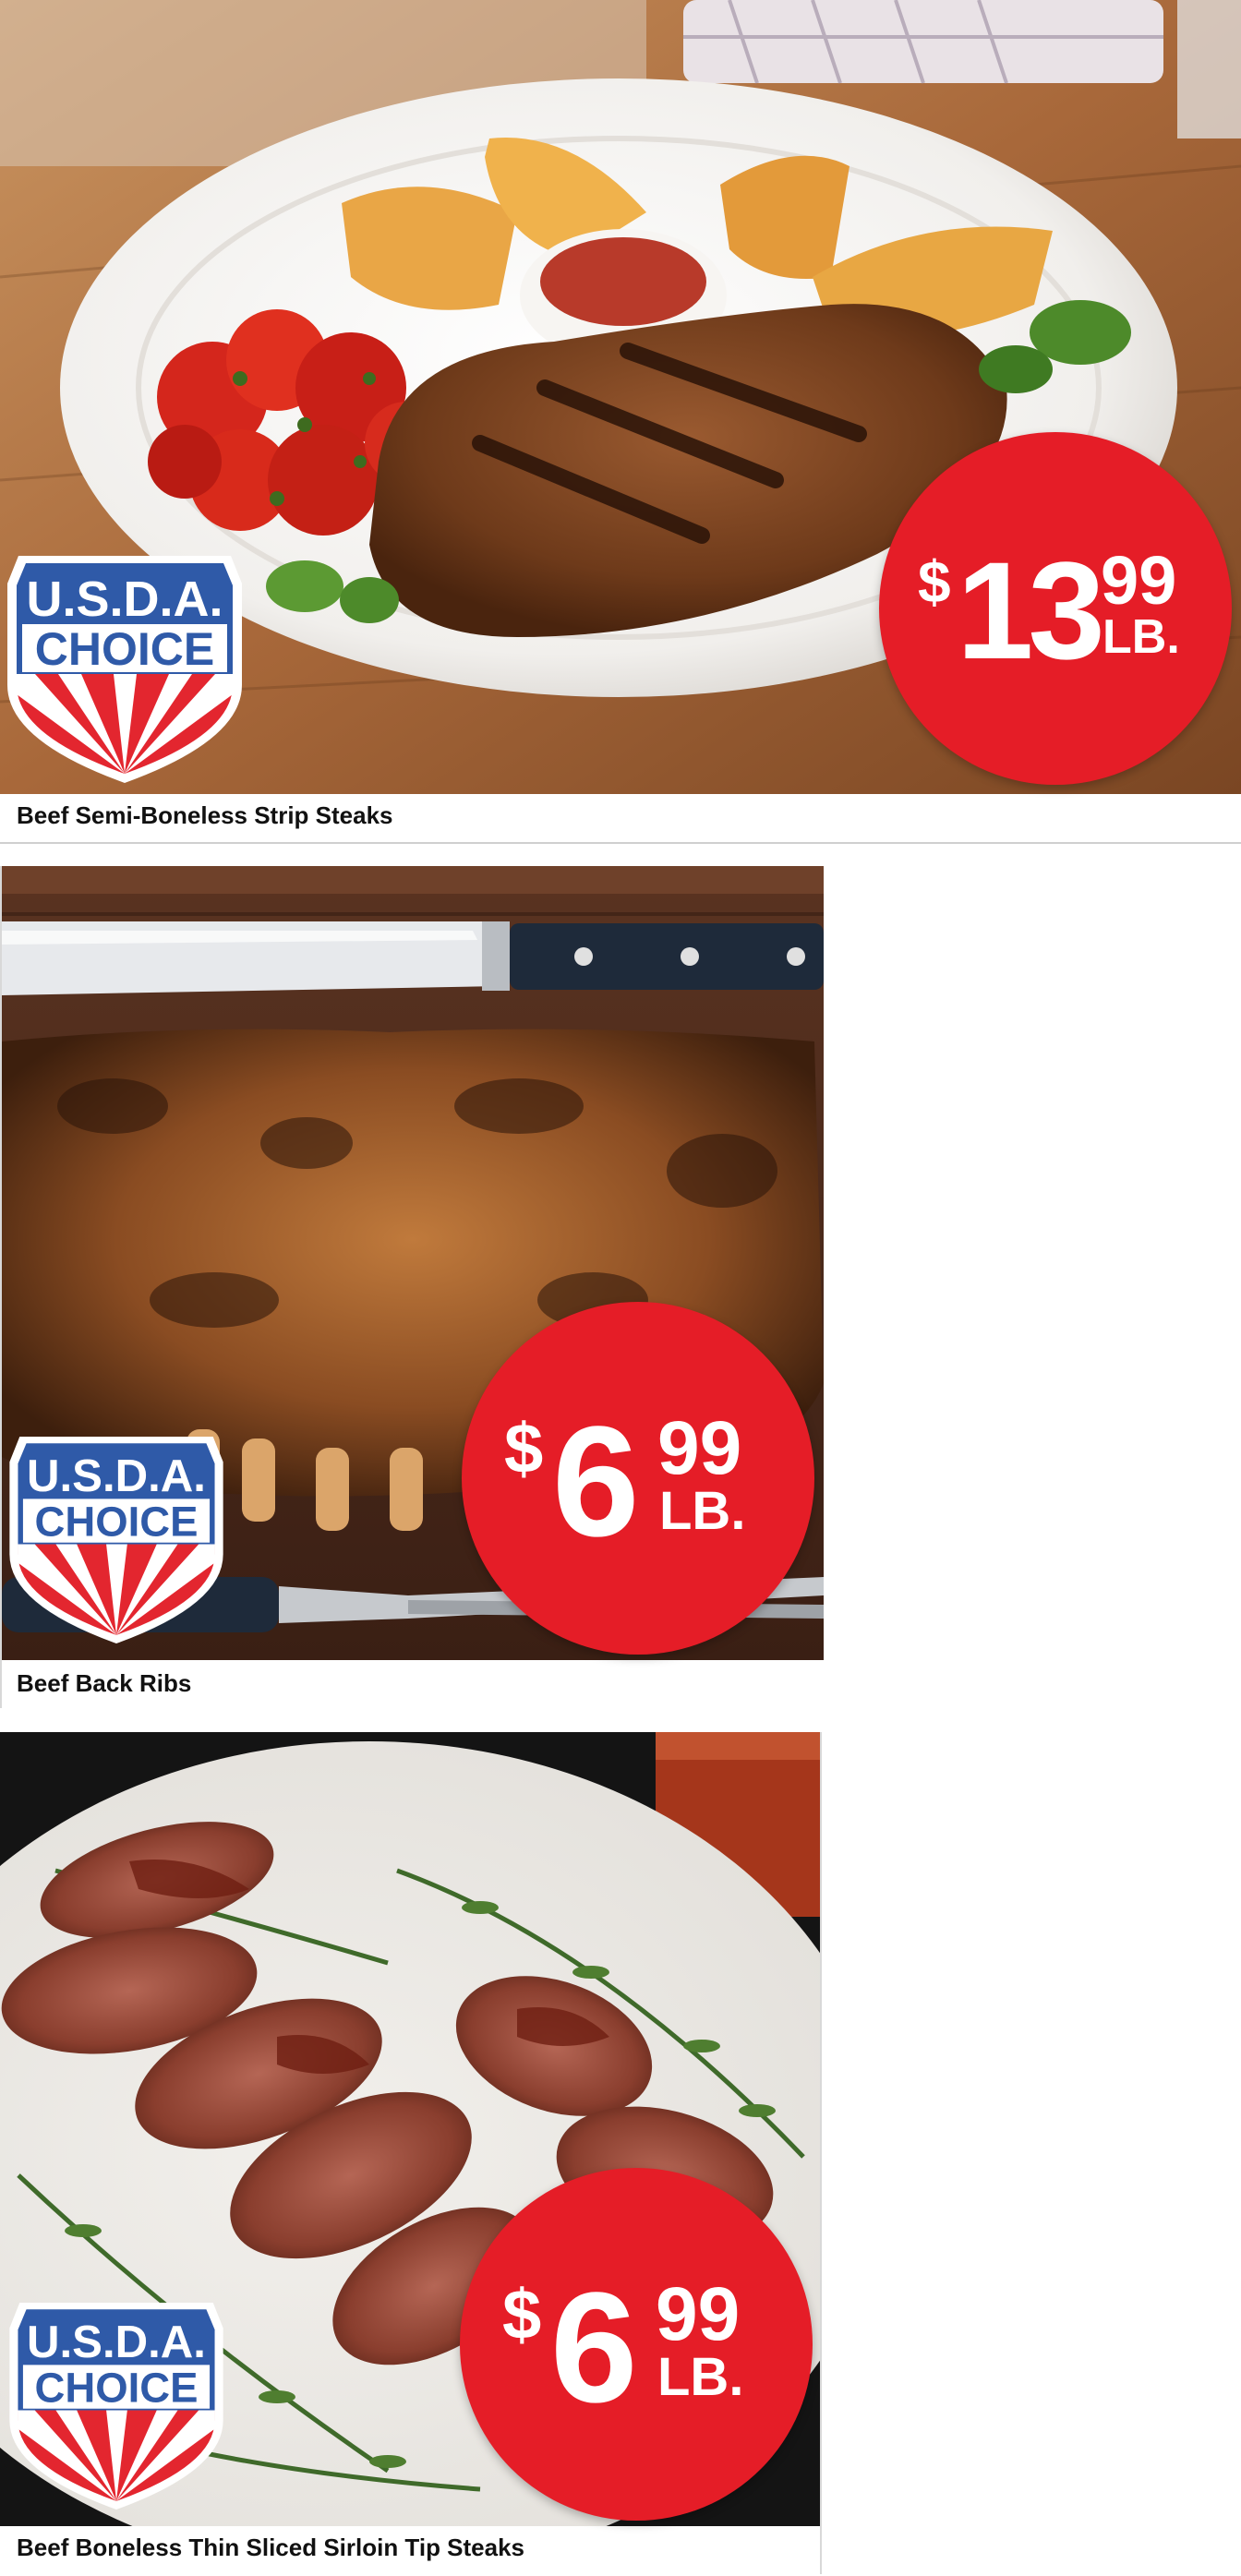  Describe the element at coordinates (205, 815) in the screenshot. I see `product-title: Beef Semi-Boneless Strip Steaks` at that location.